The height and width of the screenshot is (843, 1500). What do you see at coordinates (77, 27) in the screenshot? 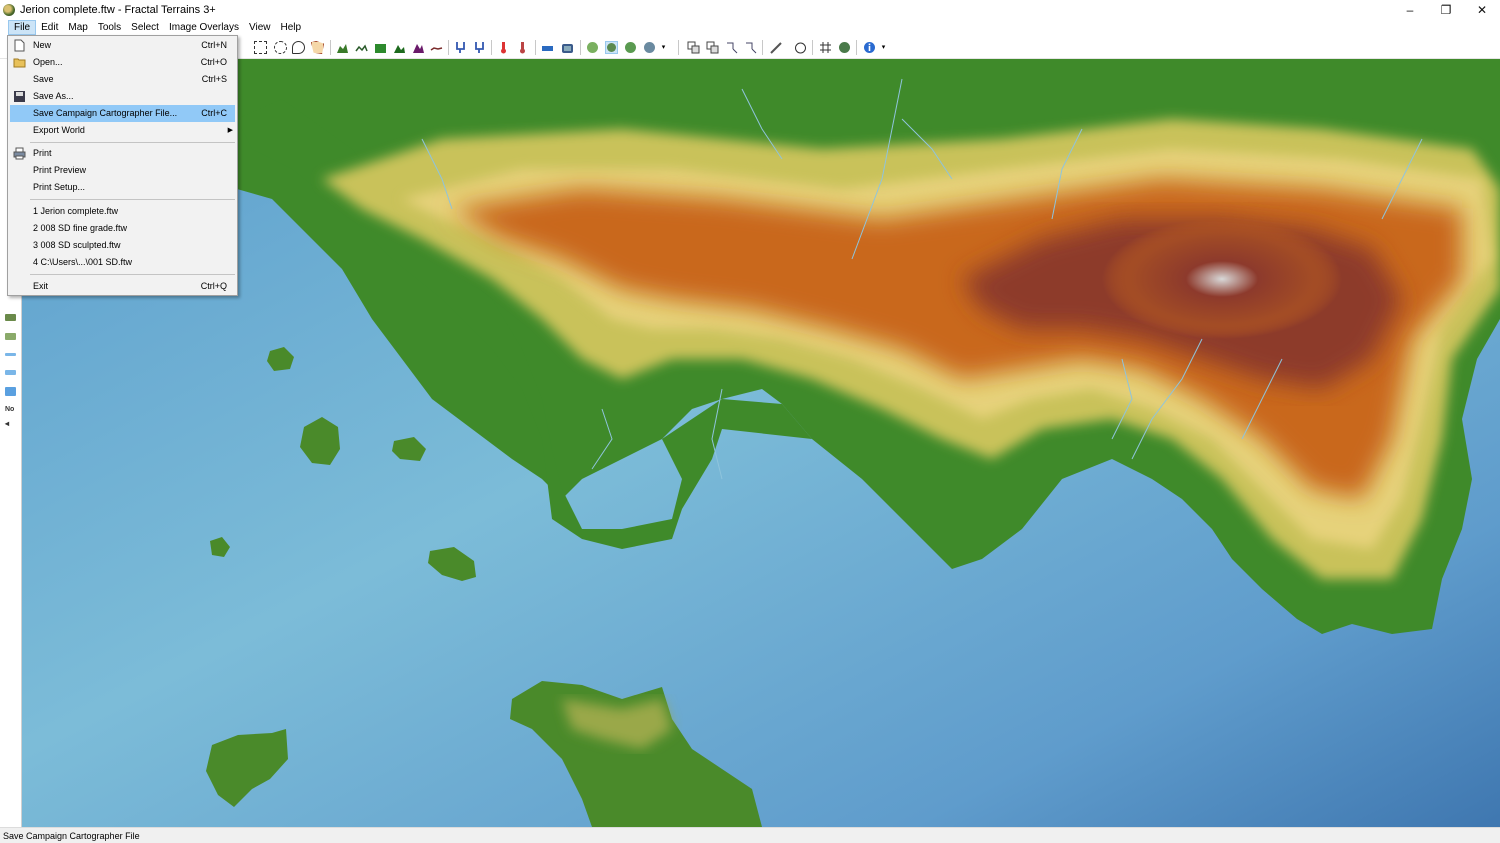
I see `menu-map: Map` at bounding box center [77, 27].